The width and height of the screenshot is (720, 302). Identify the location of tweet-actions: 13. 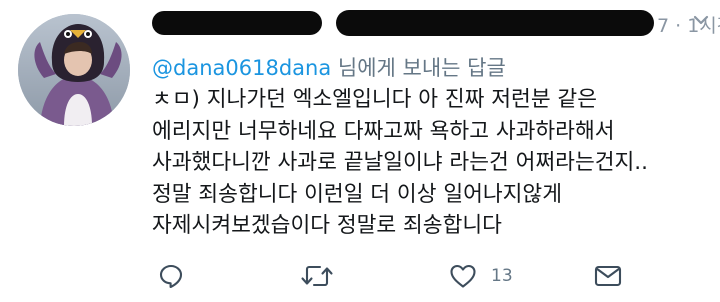
(432, 276).